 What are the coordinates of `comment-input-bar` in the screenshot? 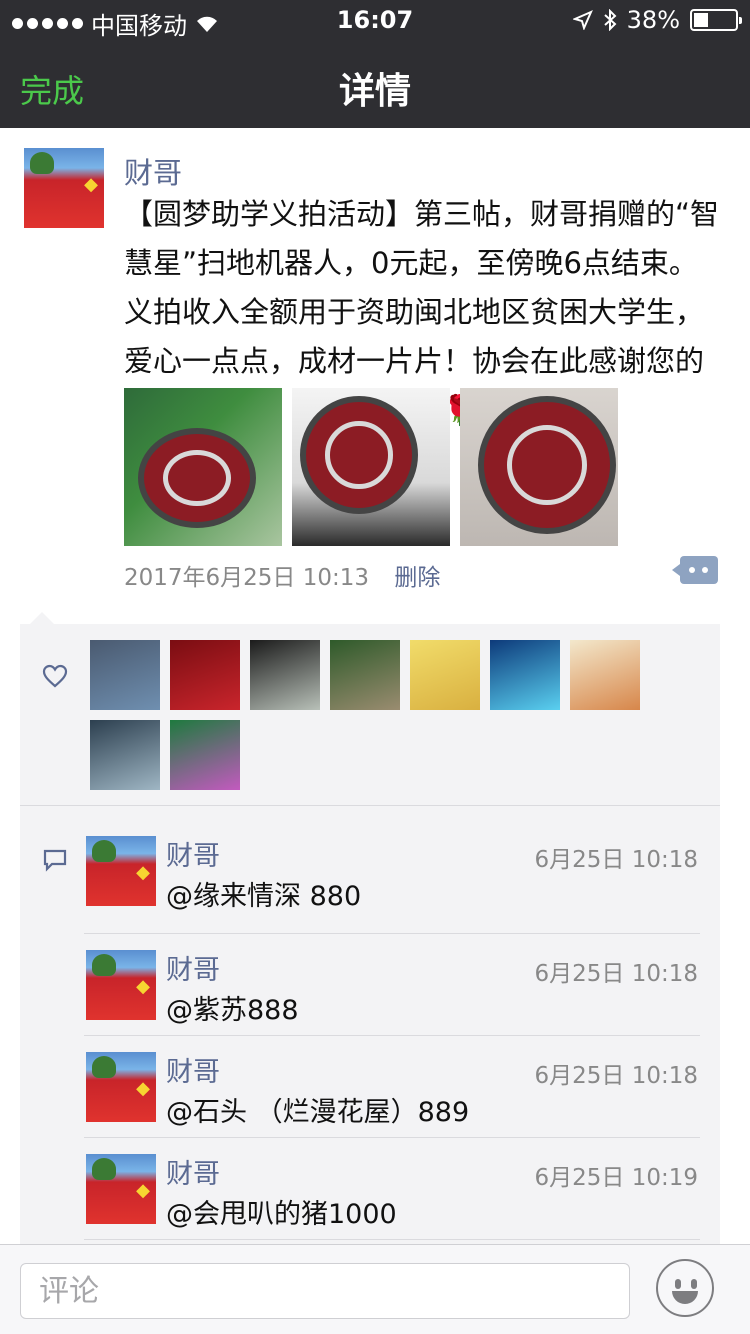 It's located at (375, 1289).